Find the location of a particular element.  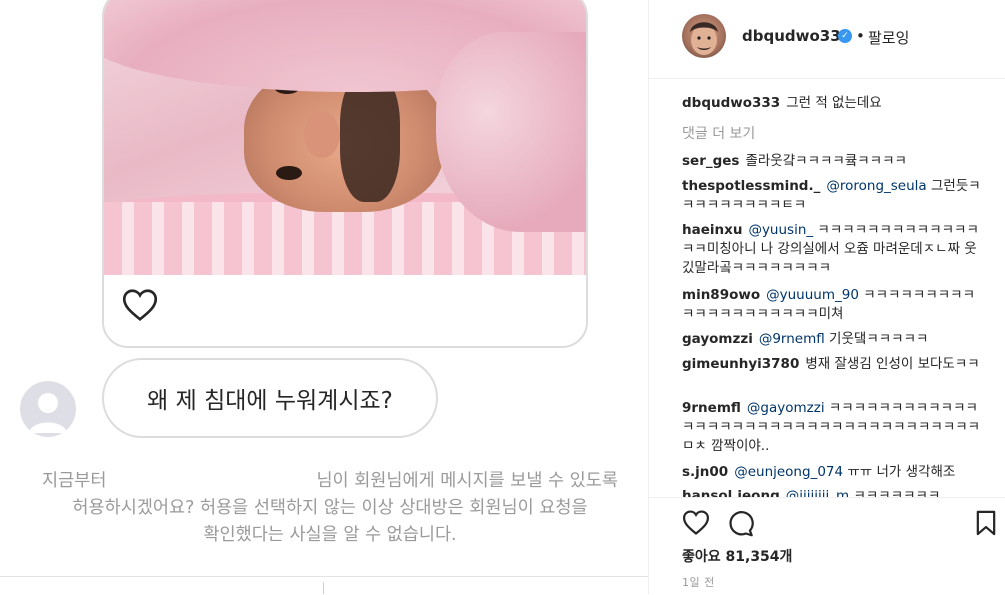

dm-message-bubble: 왜 제 침대에 누워계시죠? is located at coordinates (270, 398).